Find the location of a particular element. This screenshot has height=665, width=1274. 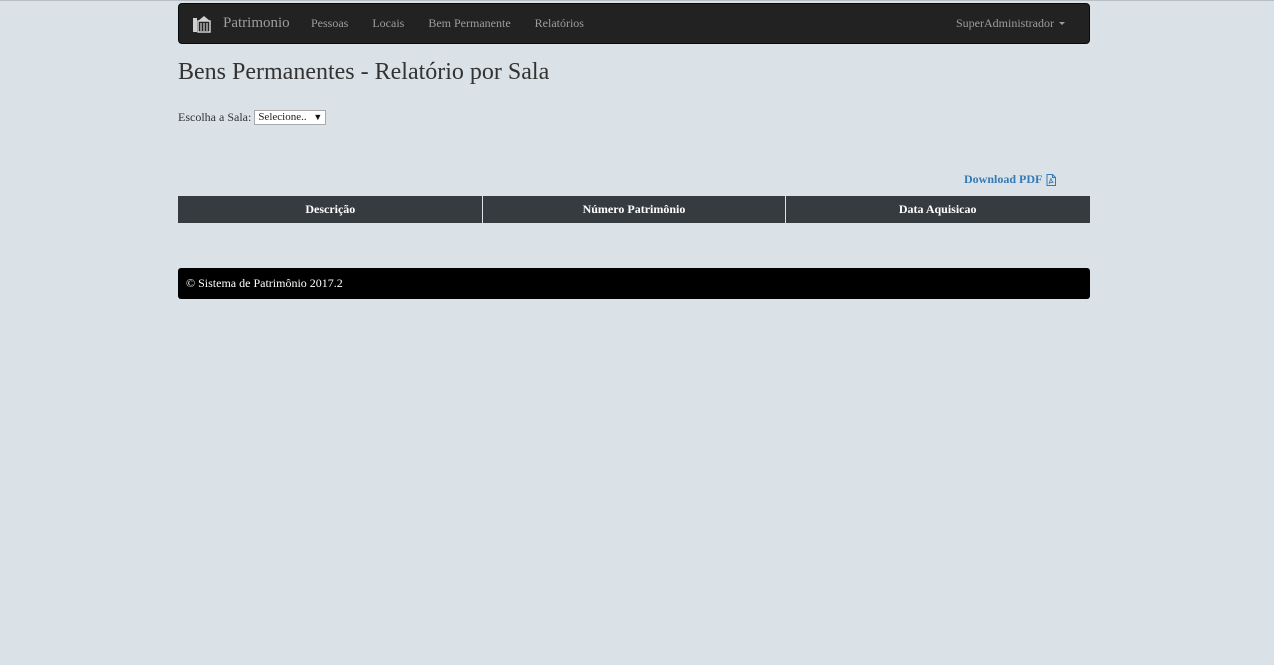

building-icon is located at coordinates (202, 24).